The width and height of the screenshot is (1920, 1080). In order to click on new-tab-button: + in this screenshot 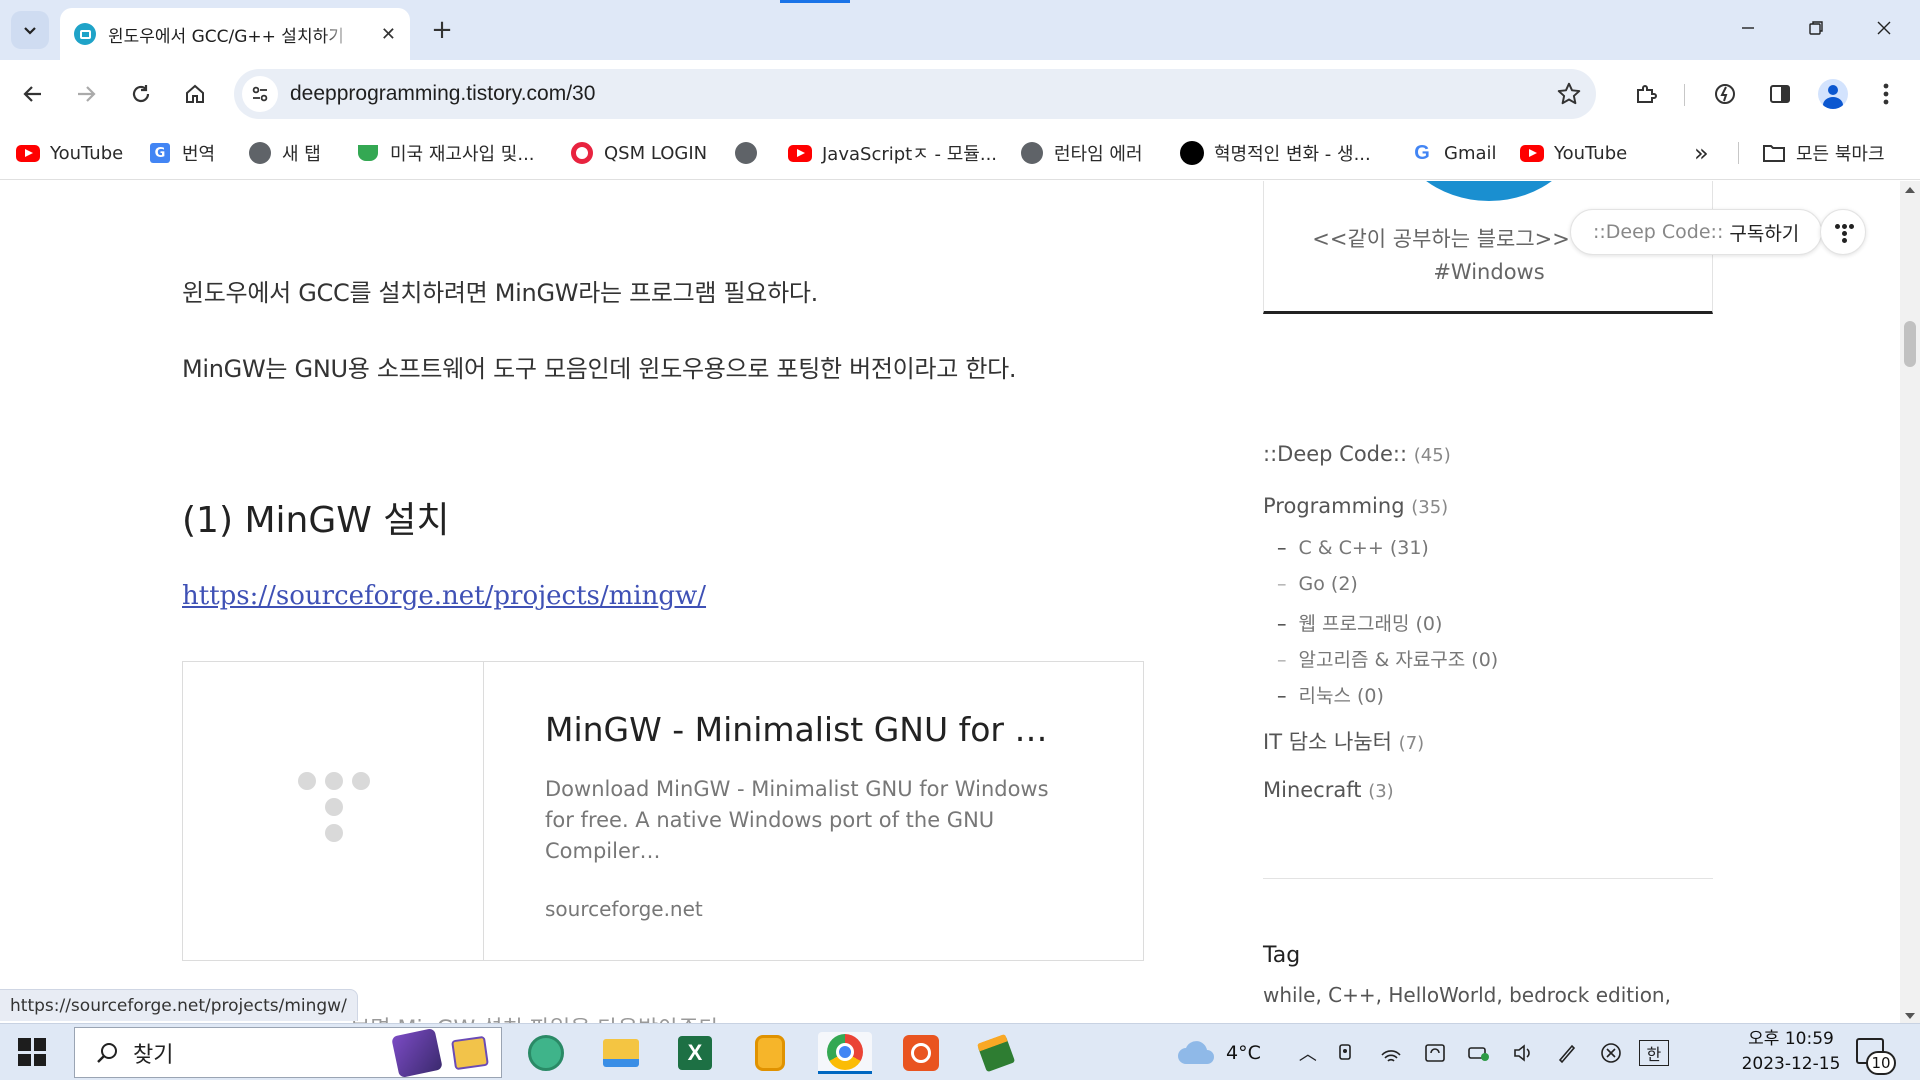, I will do `click(442, 30)`.